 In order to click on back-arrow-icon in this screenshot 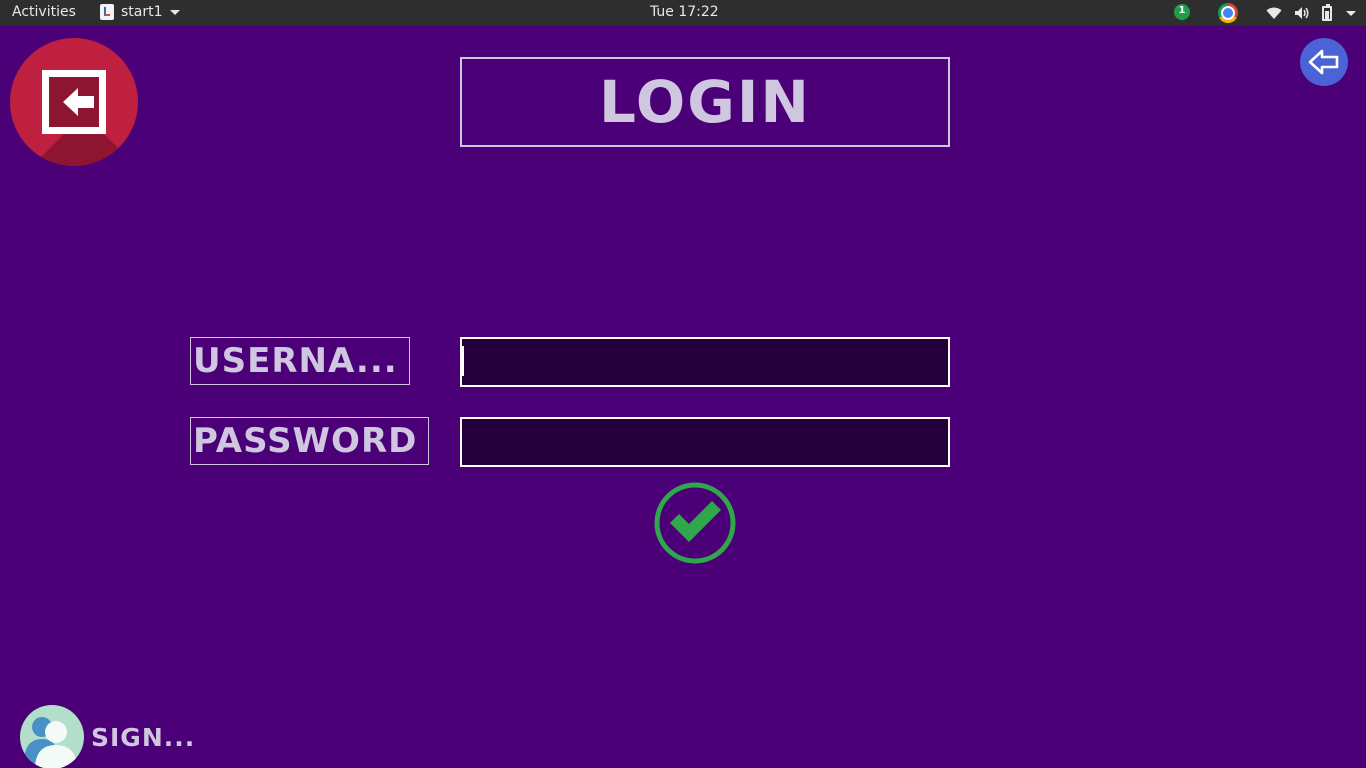, I will do `click(1323, 62)`.